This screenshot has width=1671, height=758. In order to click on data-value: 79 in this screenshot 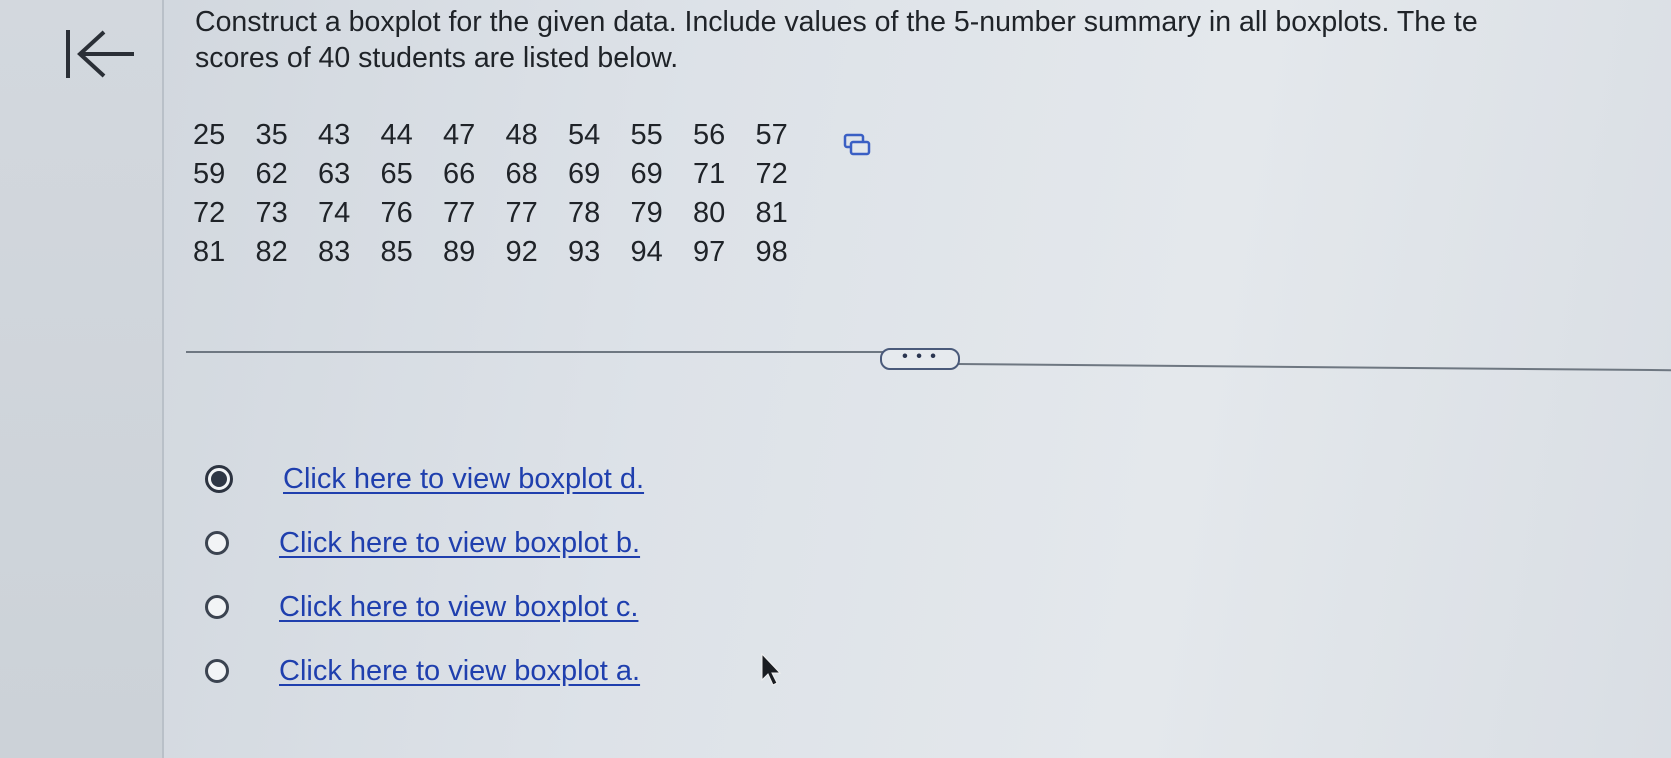, I will do `click(646, 213)`.